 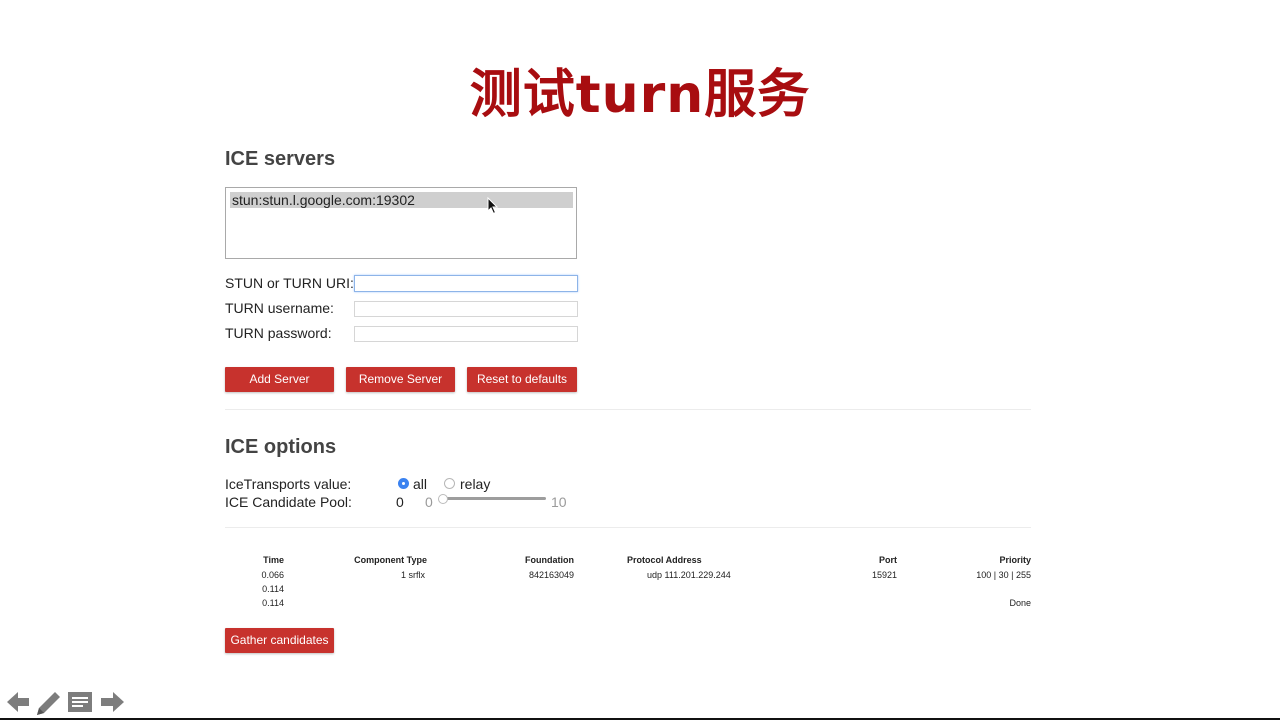 What do you see at coordinates (888, 560) in the screenshot?
I see `table-header: Port` at bounding box center [888, 560].